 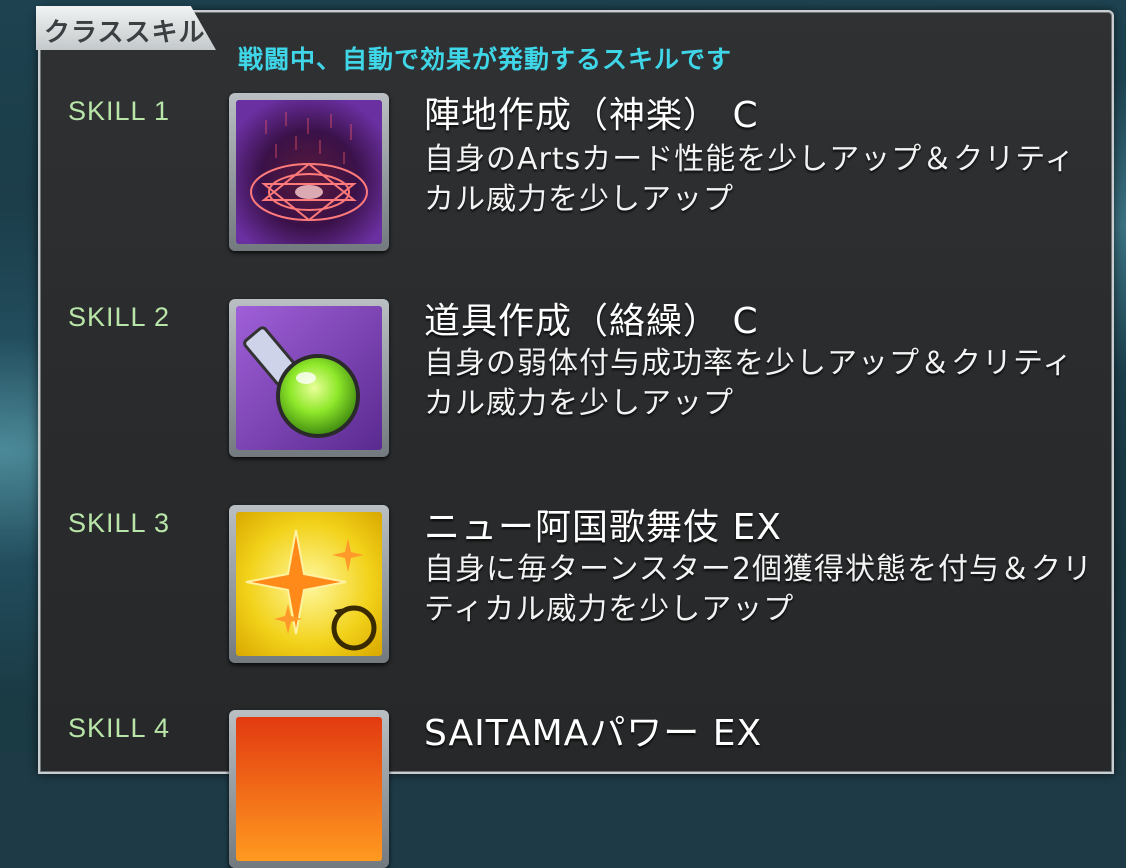 What do you see at coordinates (591, 115) in the screenshot?
I see `skill-name-1: 陣地作成（神楽） C` at bounding box center [591, 115].